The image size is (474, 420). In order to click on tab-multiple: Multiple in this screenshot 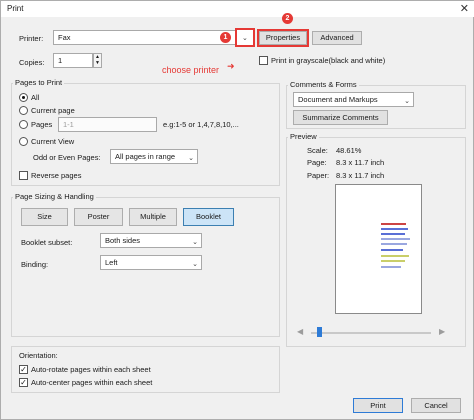, I will do `click(153, 217)`.